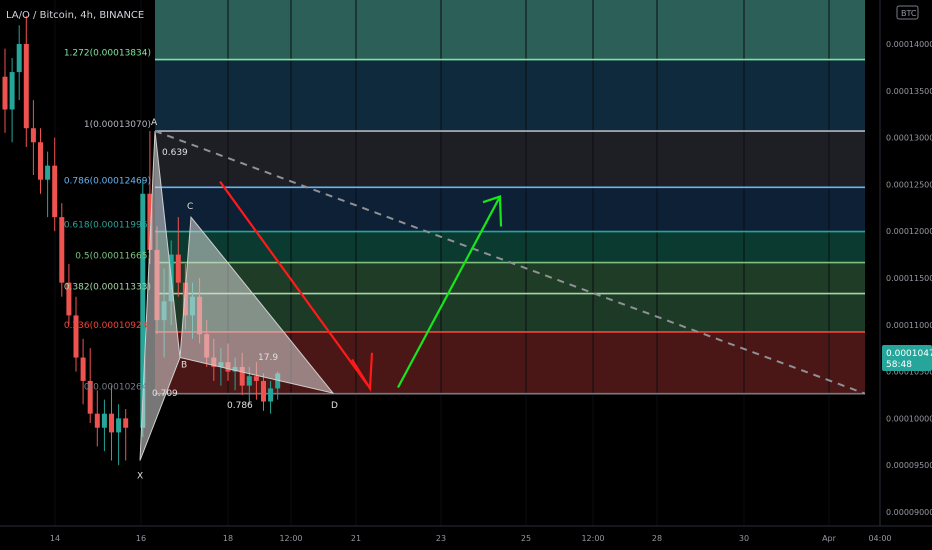 Image resolution: width=932 pixels, height=550 pixels. What do you see at coordinates (240, 406) in the screenshot?
I see `ratio-xd: 0.786` at bounding box center [240, 406].